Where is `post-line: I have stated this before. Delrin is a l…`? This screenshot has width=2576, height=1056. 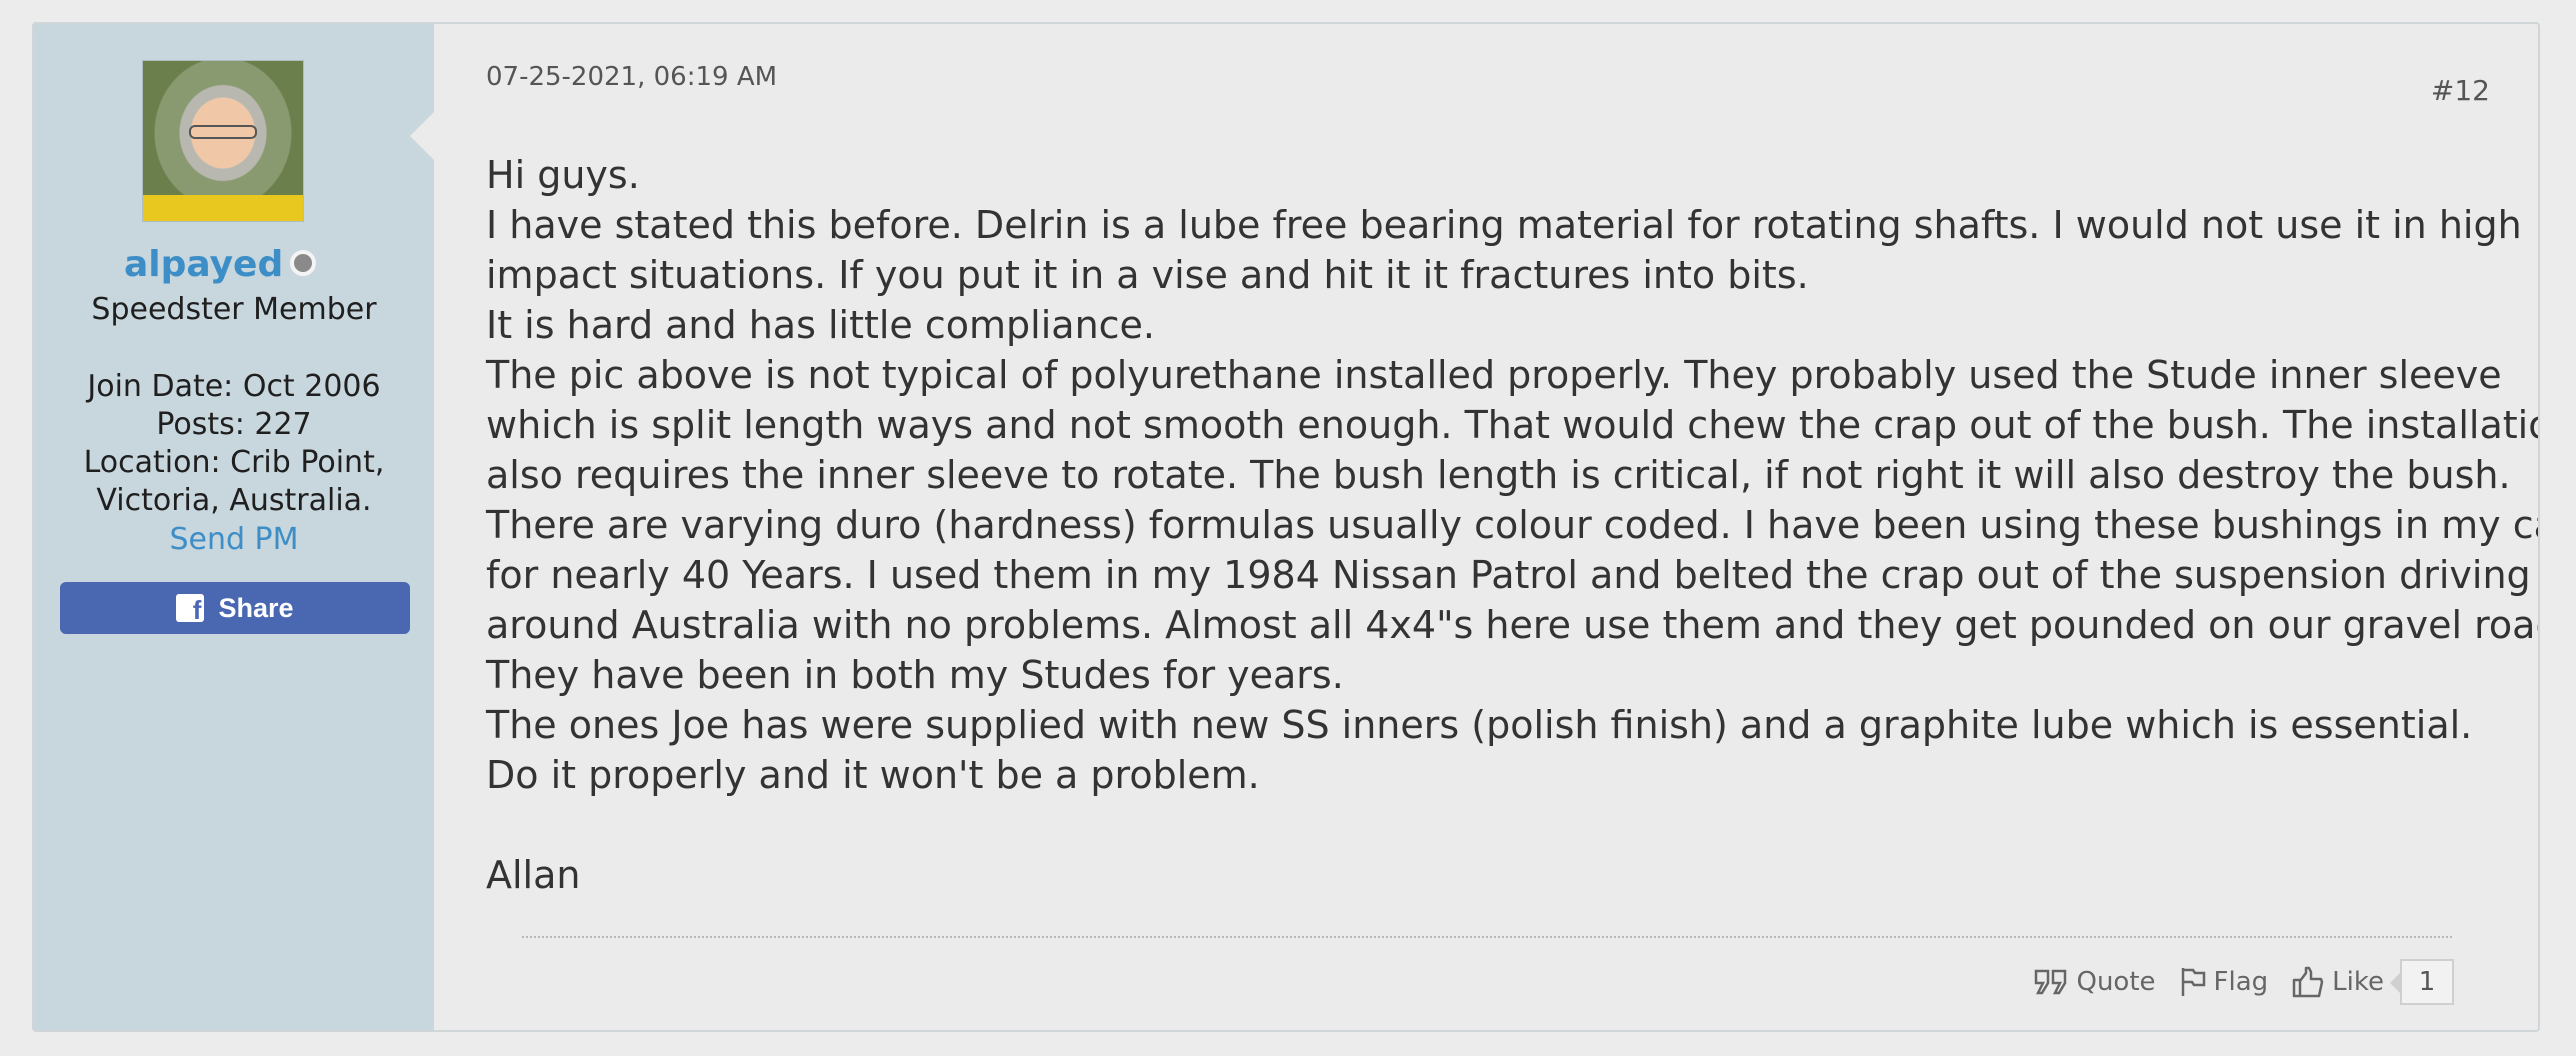 post-line: I have stated this before. Delrin is a l… is located at coordinates (1504, 225).